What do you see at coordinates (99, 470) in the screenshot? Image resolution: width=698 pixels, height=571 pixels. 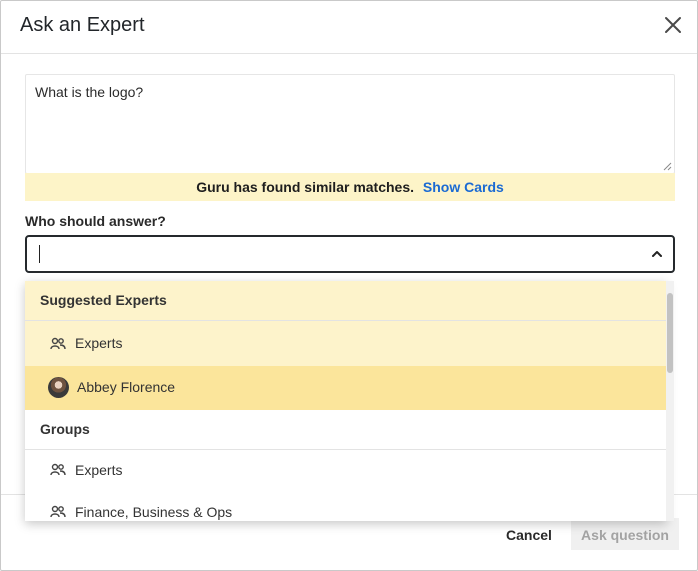 I see `group-item-label: Experts` at bounding box center [99, 470].